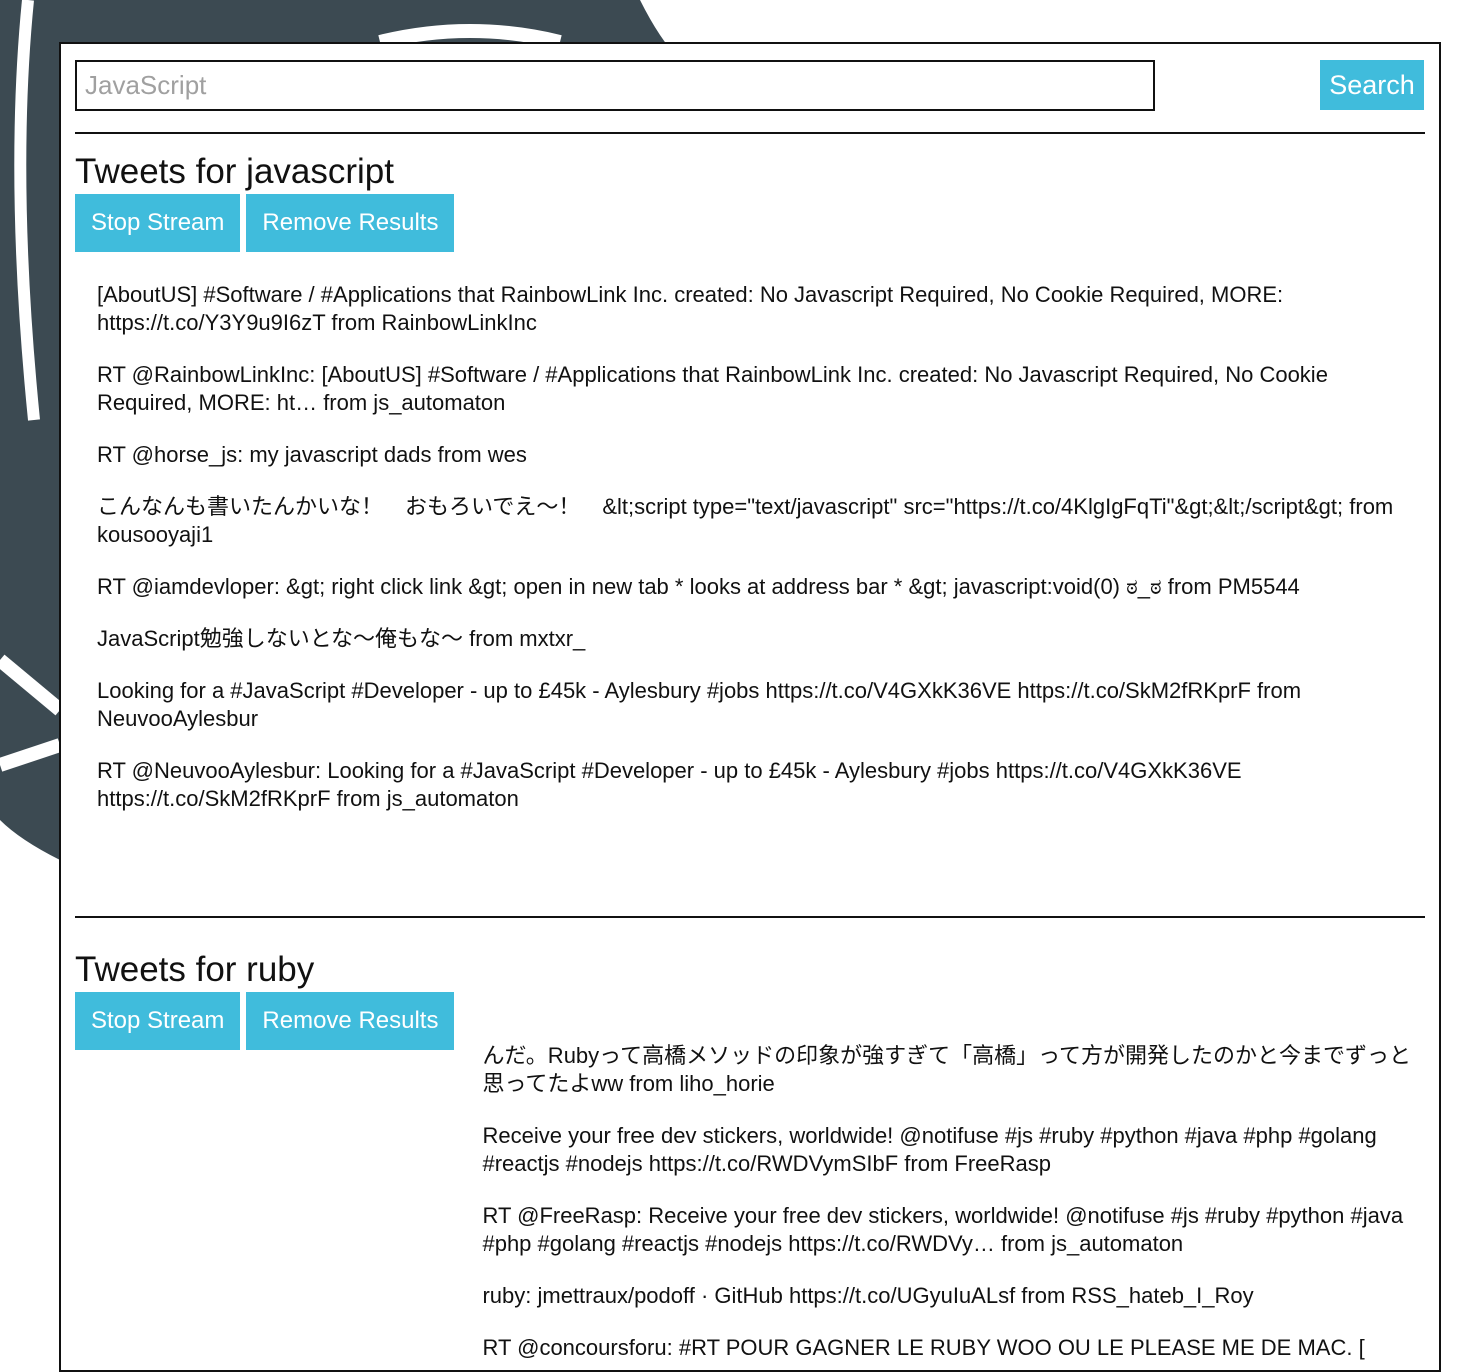  What do you see at coordinates (195, 969) in the screenshot?
I see `stream-heading: Tweets for ruby` at bounding box center [195, 969].